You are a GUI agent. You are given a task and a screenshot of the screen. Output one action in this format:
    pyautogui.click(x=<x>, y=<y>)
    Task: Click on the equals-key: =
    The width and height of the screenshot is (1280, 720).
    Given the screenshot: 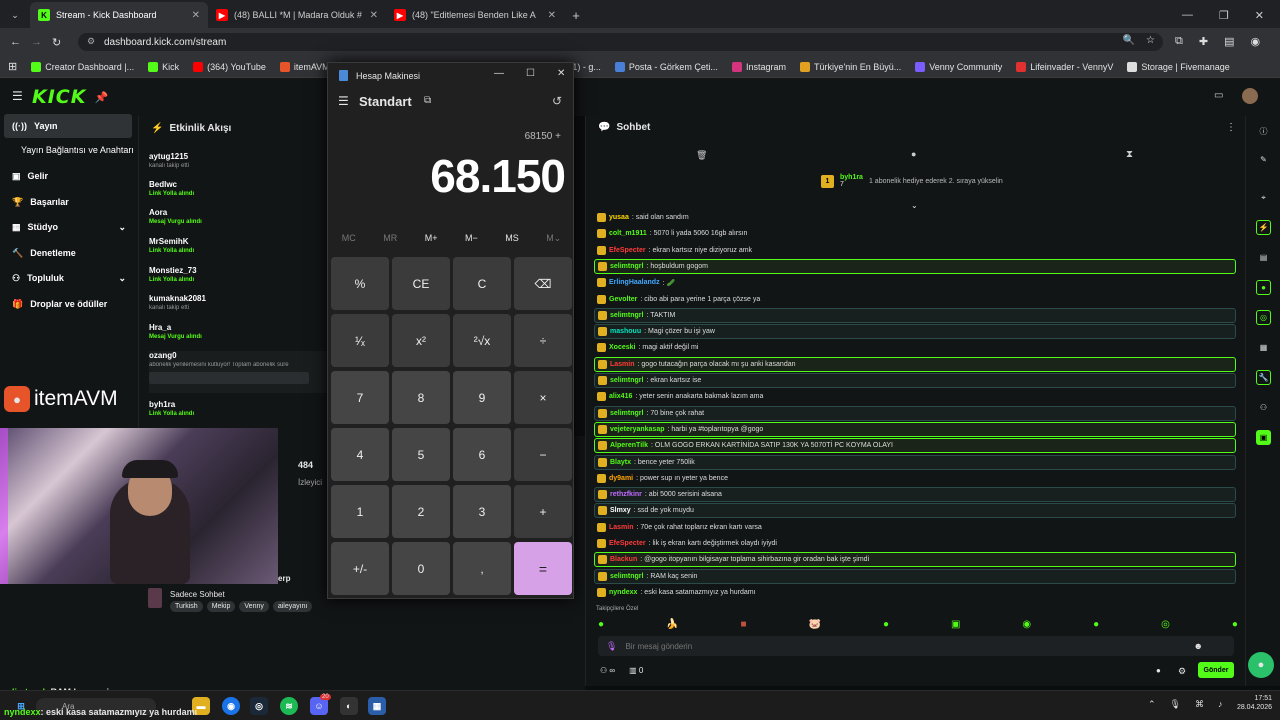 What is the action you would take?
    pyautogui.click(x=543, y=568)
    